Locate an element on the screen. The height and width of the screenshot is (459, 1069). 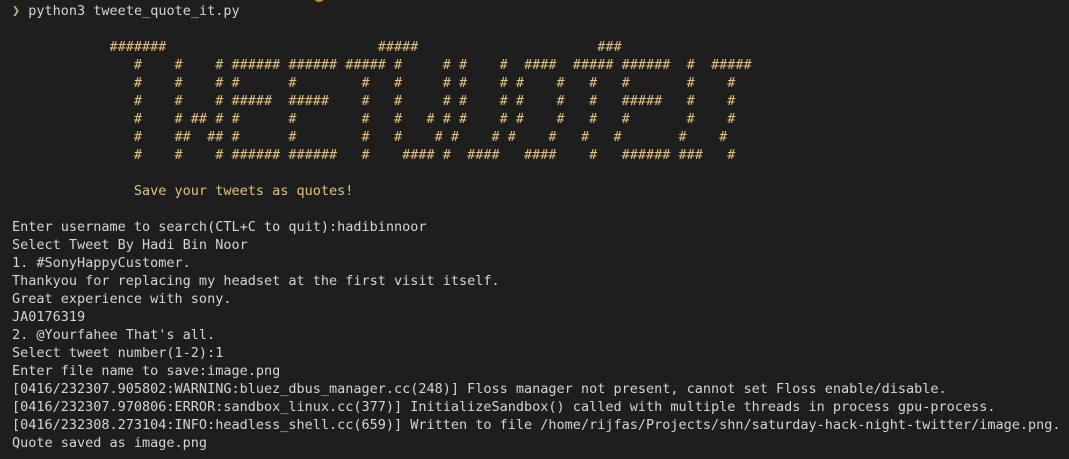
output-line: 2. @Yourfahee That's all. is located at coordinates (114, 335).